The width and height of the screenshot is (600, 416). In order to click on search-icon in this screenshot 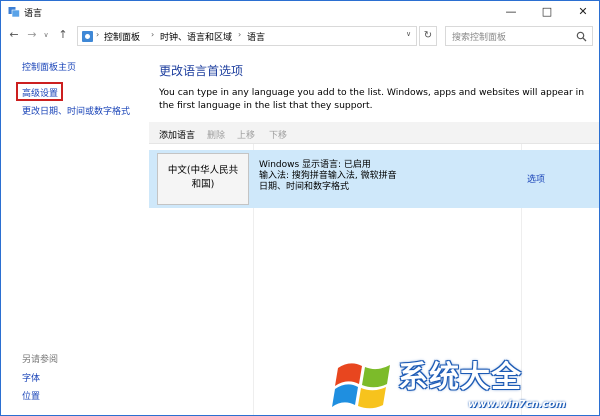, I will do `click(581, 36)`.